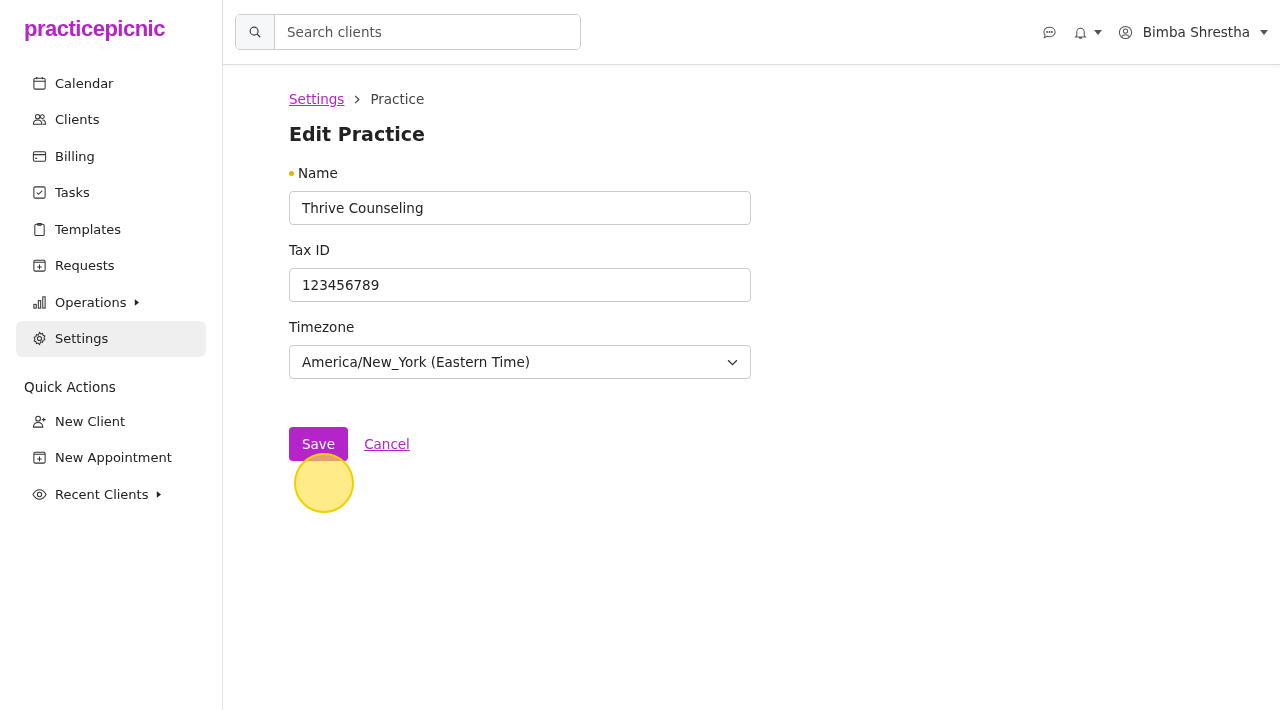 This screenshot has width=1280, height=710. What do you see at coordinates (39, 83) in the screenshot?
I see `calendar-icon` at bounding box center [39, 83].